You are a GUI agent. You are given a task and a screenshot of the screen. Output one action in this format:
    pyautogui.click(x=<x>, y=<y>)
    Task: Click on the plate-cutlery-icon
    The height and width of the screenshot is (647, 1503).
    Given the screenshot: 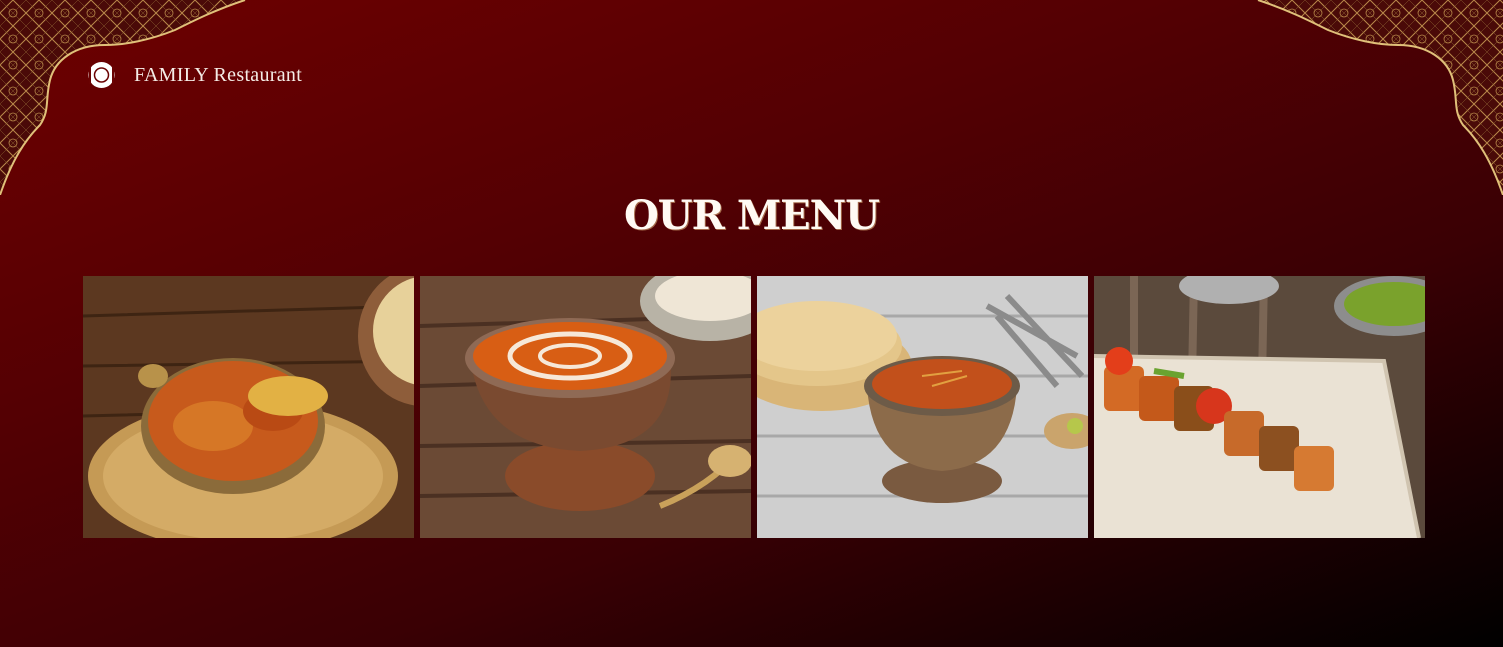 What is the action you would take?
    pyautogui.click(x=101, y=75)
    